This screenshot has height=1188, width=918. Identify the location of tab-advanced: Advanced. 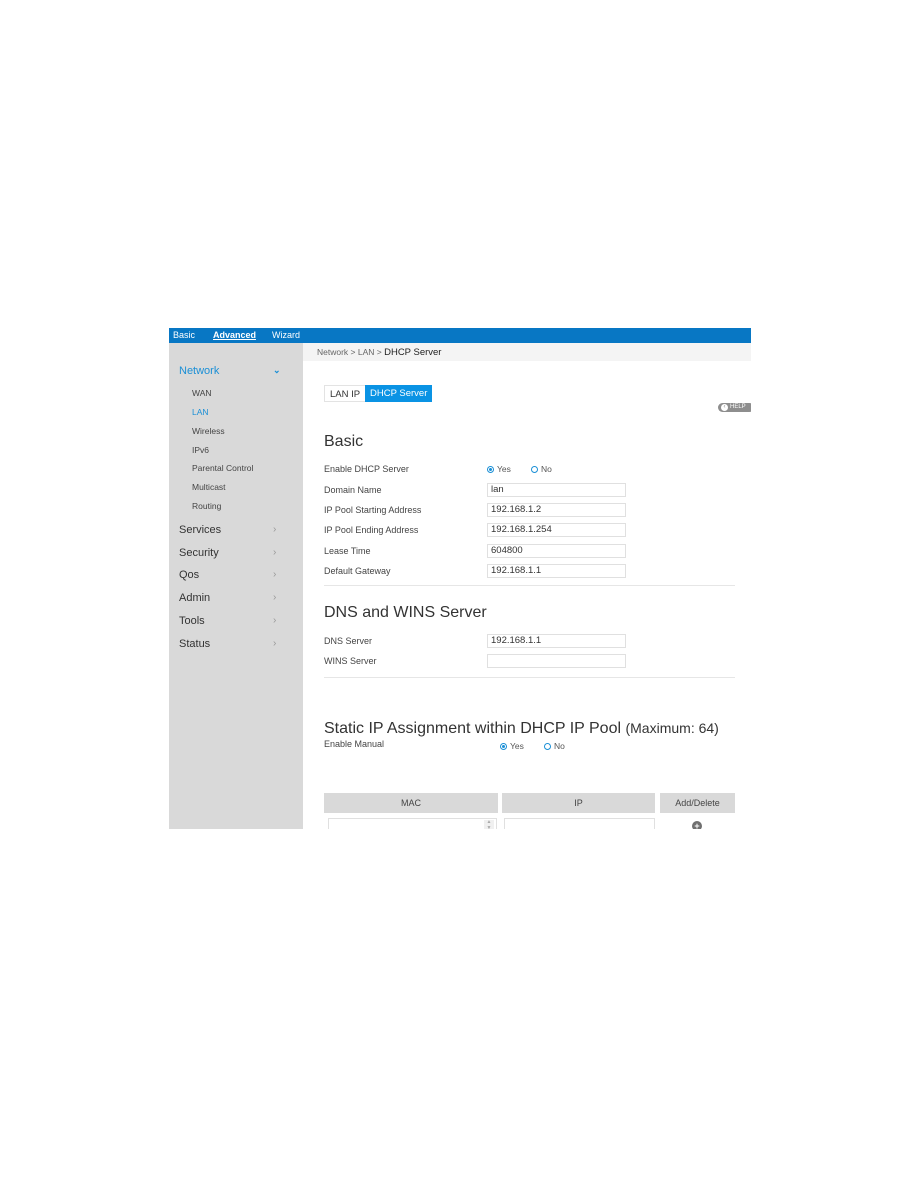
(234, 335).